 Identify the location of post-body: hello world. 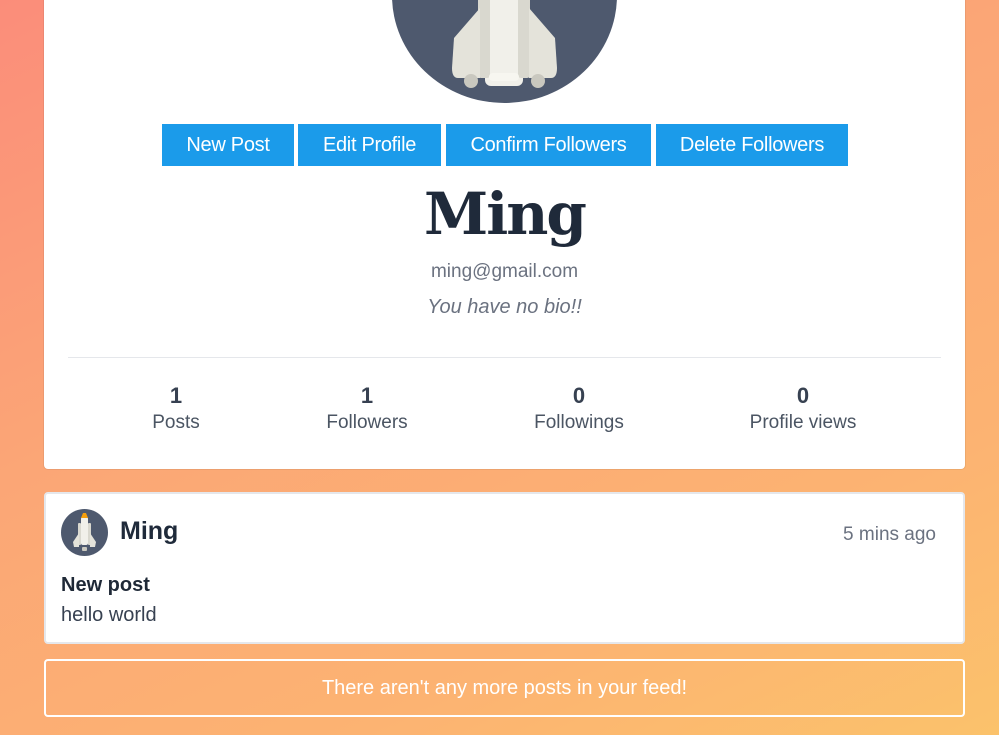
(109, 615).